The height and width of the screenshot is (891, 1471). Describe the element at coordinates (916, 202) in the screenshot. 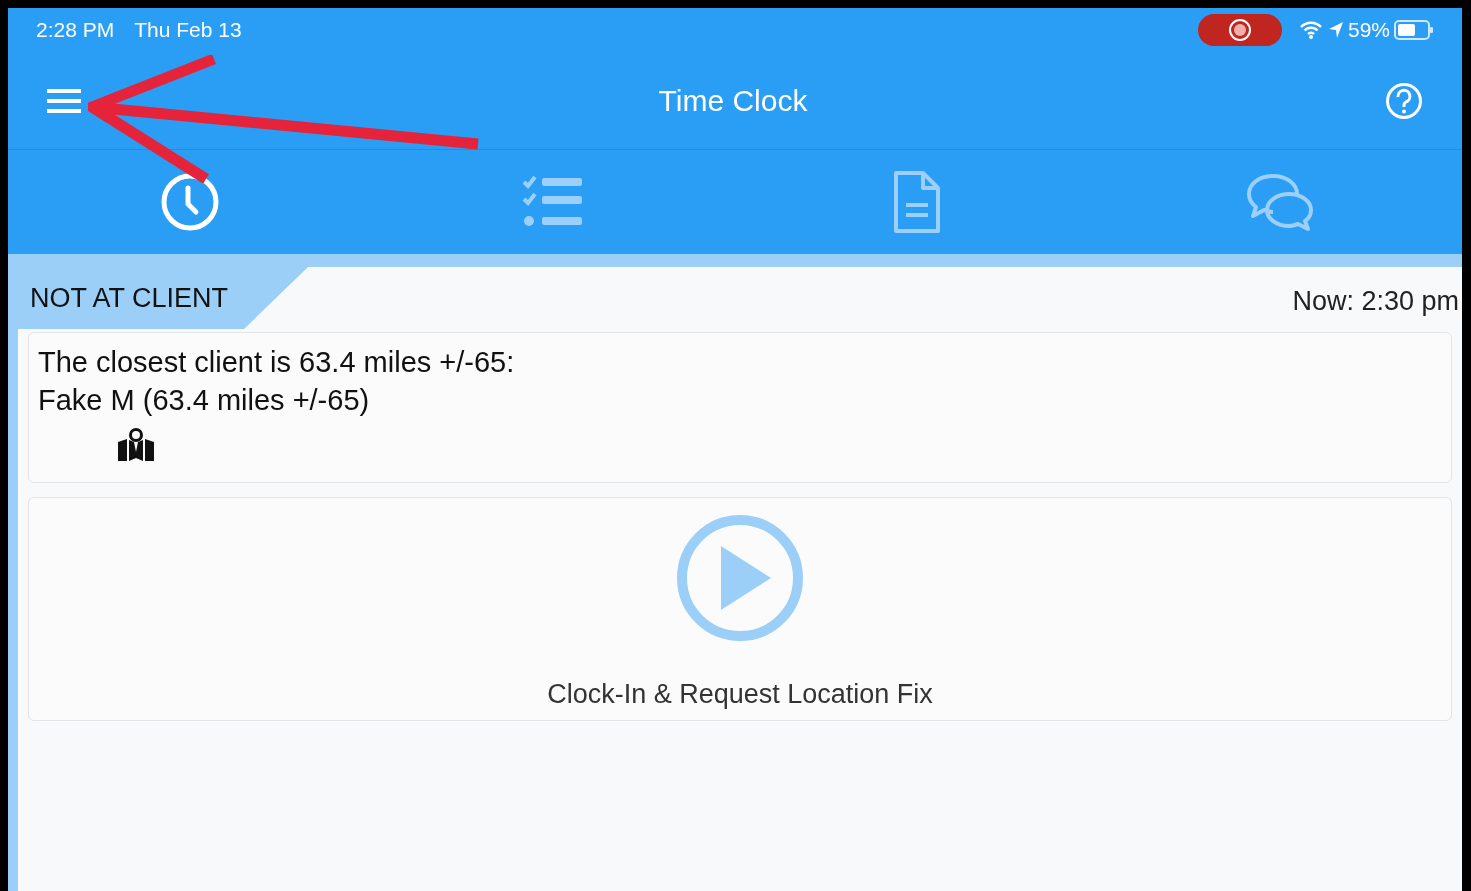

I see `document-icon` at that location.